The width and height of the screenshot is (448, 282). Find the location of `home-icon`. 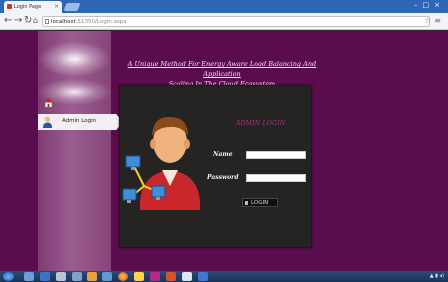

home-icon is located at coordinates (48, 102).